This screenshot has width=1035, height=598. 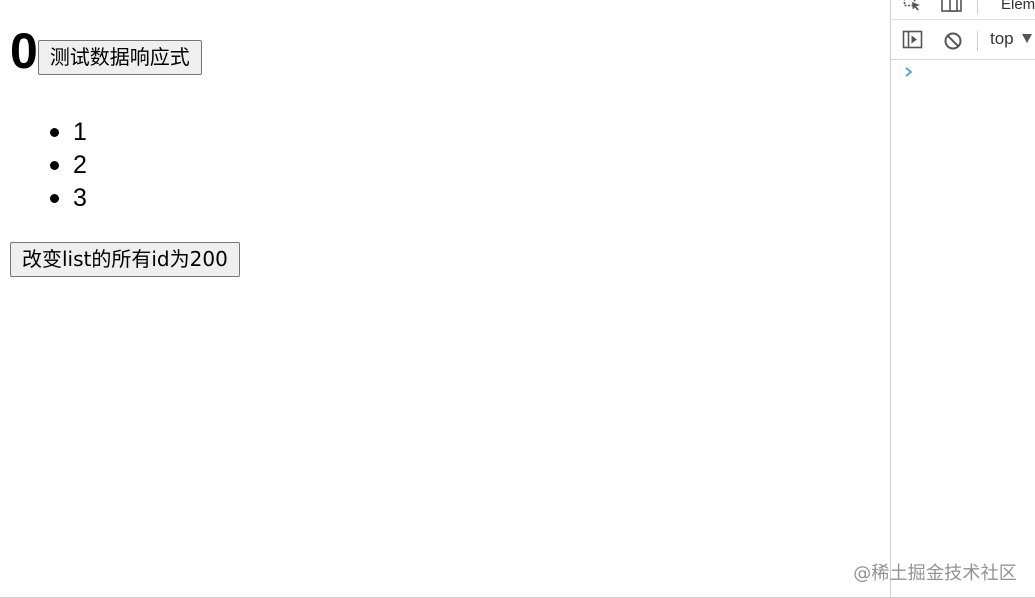 I want to click on chevron-down-icon, so click(x=1027, y=38).